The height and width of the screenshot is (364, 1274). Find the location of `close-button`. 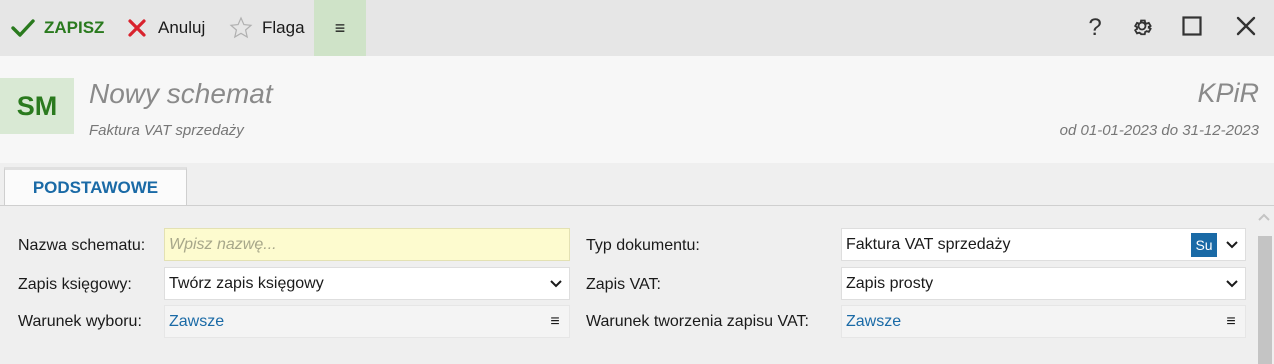

close-button is located at coordinates (1246, 28).